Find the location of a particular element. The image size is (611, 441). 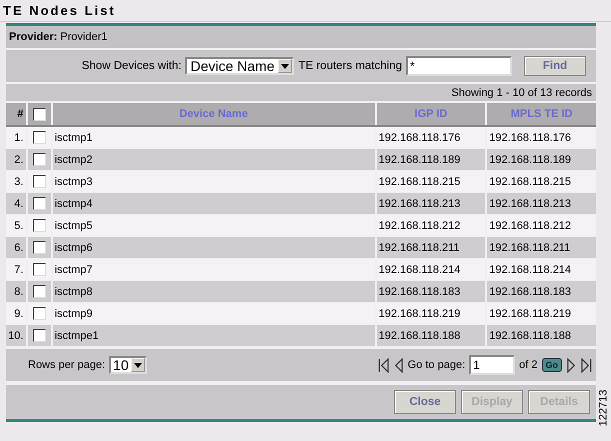

rows-per-page-dropdown: 10 is located at coordinates (128, 365).